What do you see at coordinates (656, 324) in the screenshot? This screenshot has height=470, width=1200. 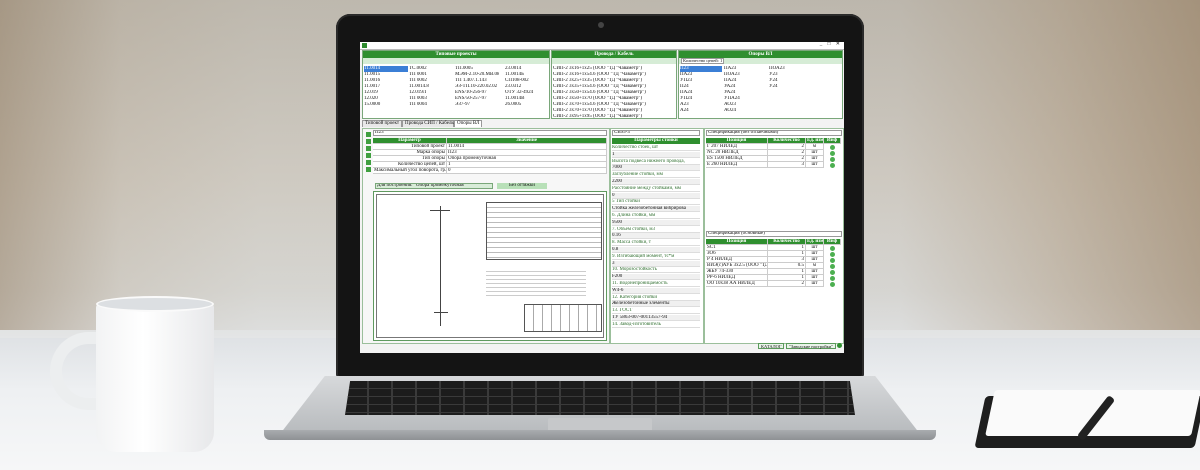 I see `stand-param-label: 14. Завод-изготовитель` at bounding box center [656, 324].